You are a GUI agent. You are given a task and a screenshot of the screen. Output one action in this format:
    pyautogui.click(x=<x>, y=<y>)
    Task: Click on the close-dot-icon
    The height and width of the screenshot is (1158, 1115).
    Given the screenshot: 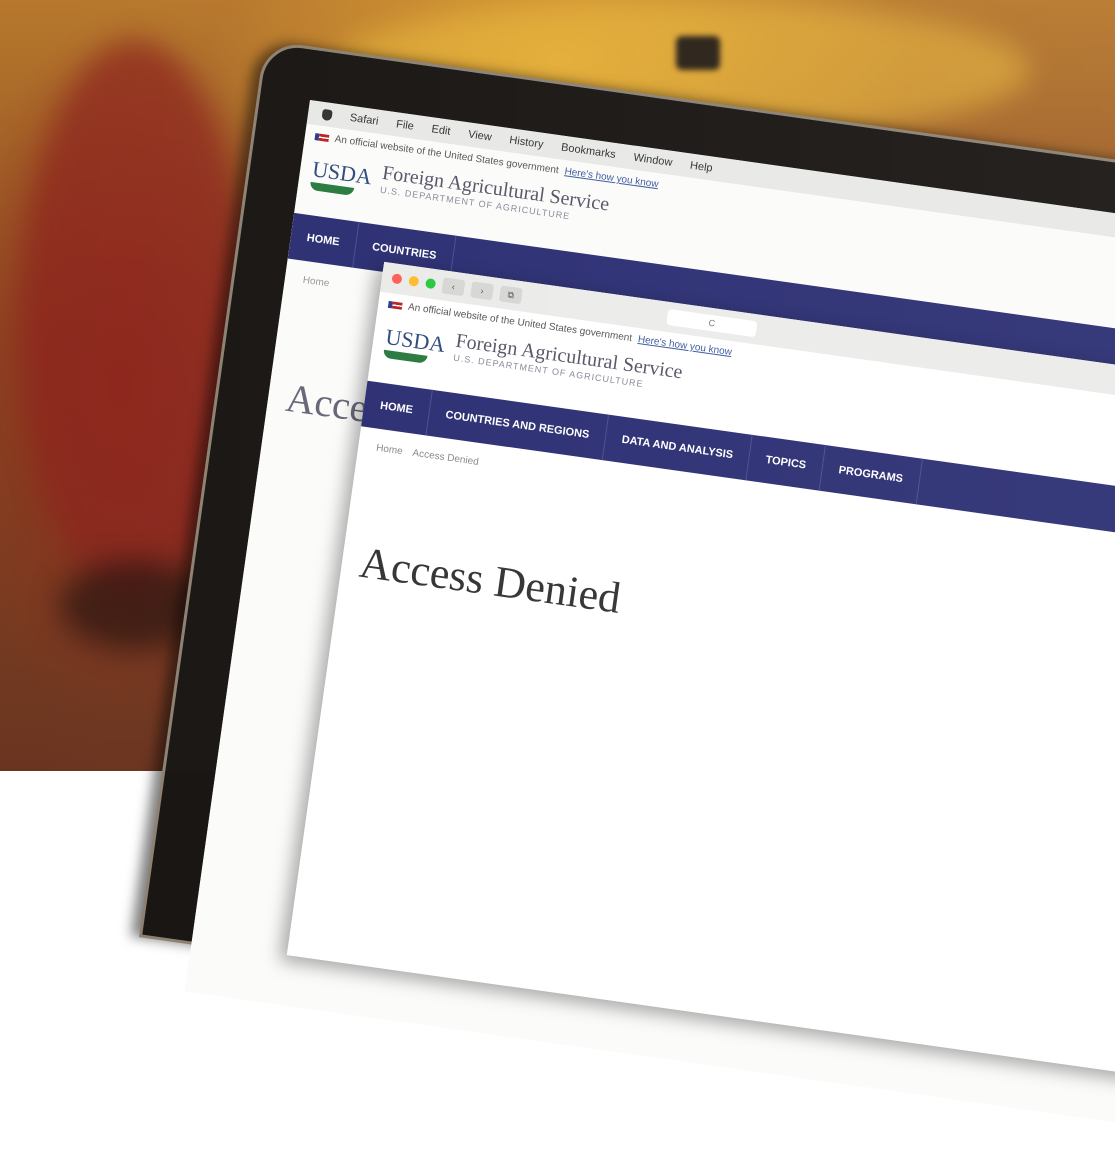 What is the action you would take?
    pyautogui.click(x=397, y=279)
    